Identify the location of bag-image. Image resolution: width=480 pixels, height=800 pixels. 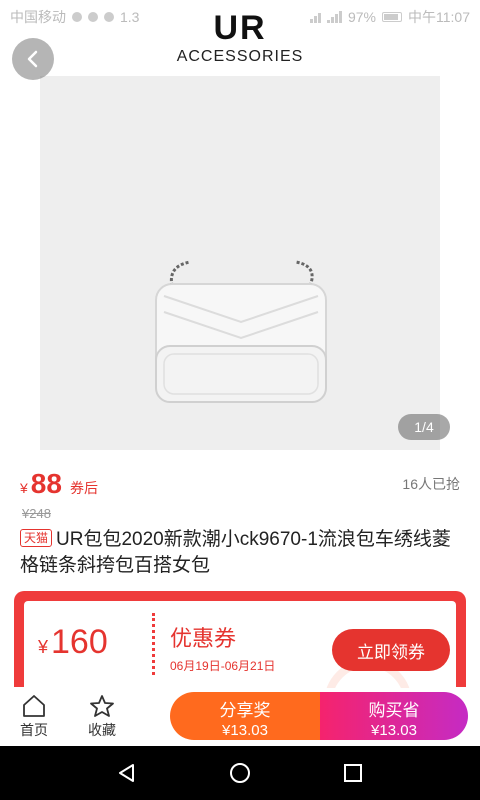
(241, 331).